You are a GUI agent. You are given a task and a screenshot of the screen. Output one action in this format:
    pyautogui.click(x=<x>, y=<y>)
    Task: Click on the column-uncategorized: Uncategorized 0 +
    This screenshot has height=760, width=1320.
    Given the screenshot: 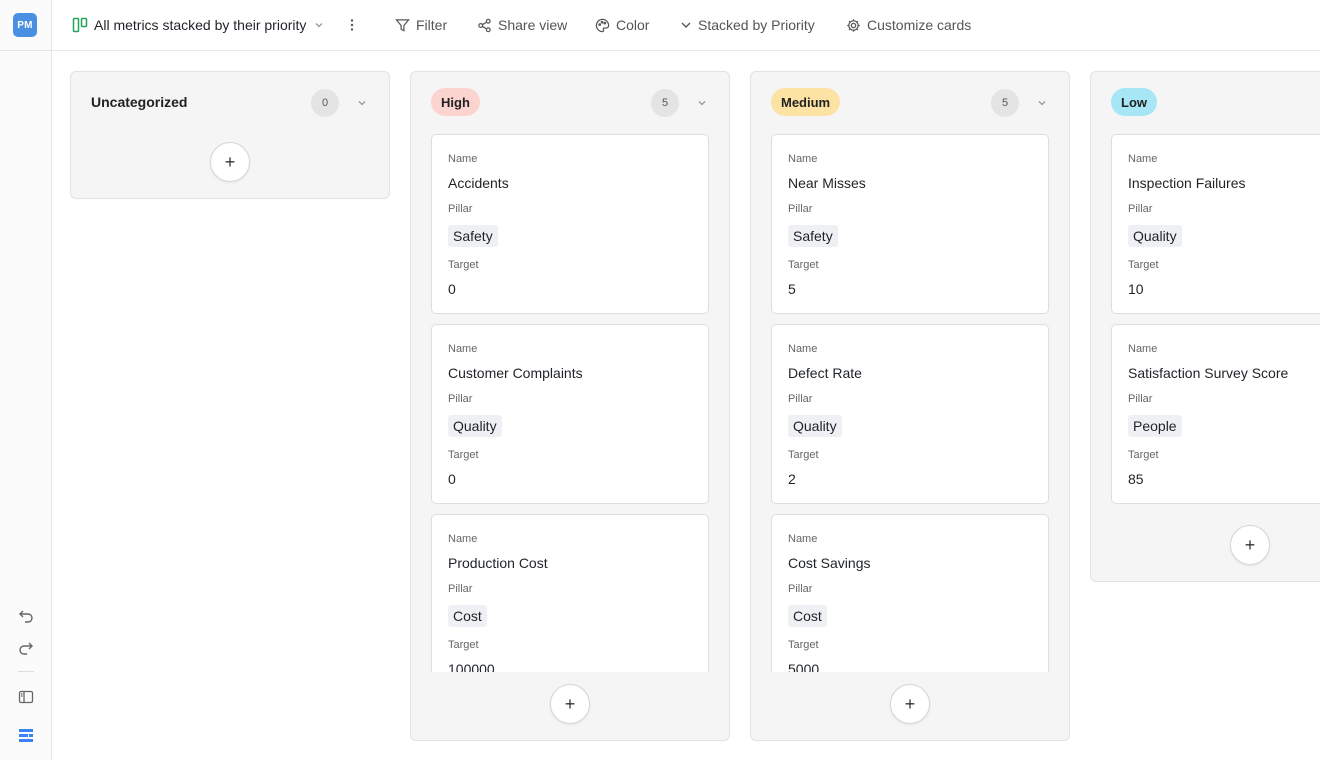 What is the action you would take?
    pyautogui.click(x=230, y=135)
    